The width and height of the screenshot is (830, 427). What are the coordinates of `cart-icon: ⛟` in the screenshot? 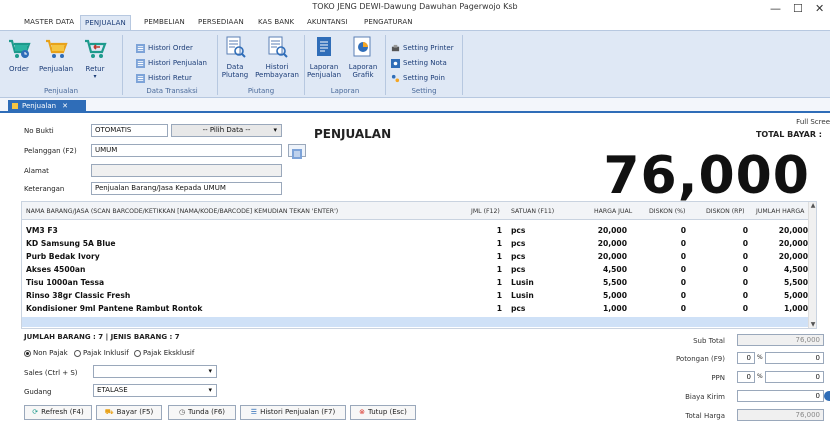 It's located at (109, 412).